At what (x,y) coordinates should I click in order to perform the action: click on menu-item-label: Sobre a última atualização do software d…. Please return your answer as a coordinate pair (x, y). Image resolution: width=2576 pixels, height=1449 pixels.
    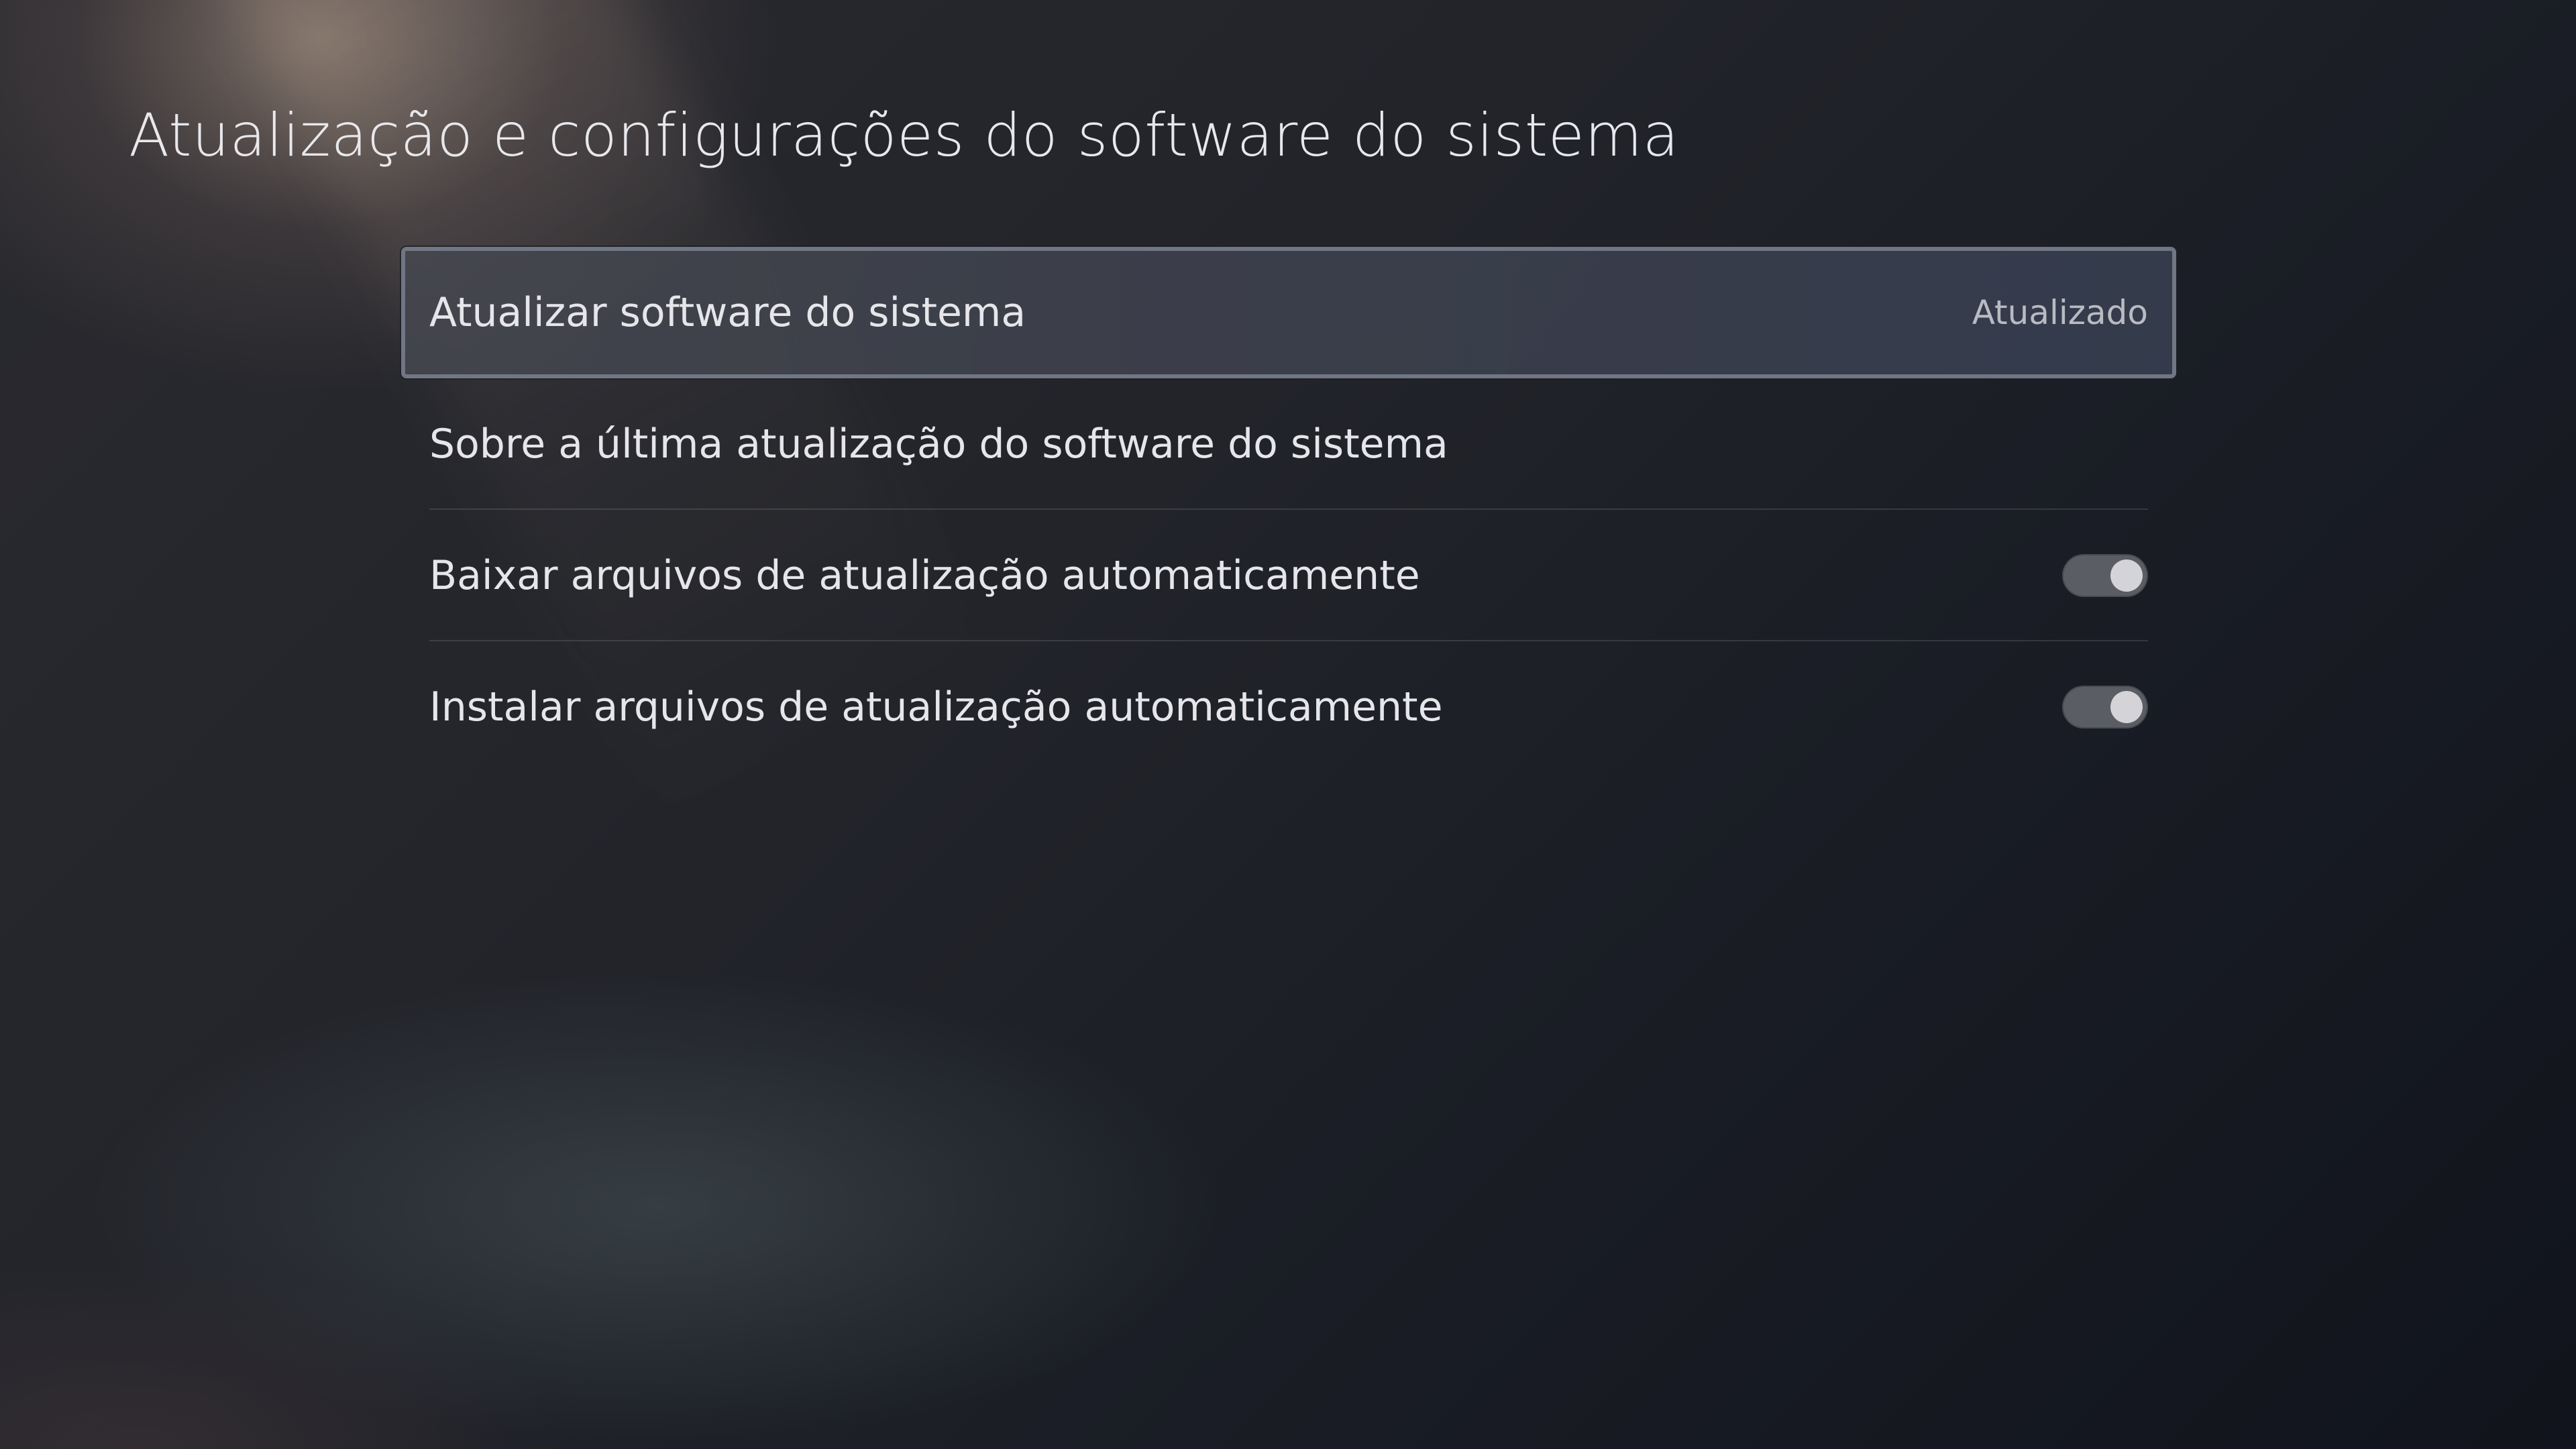
    Looking at the image, I should click on (938, 444).